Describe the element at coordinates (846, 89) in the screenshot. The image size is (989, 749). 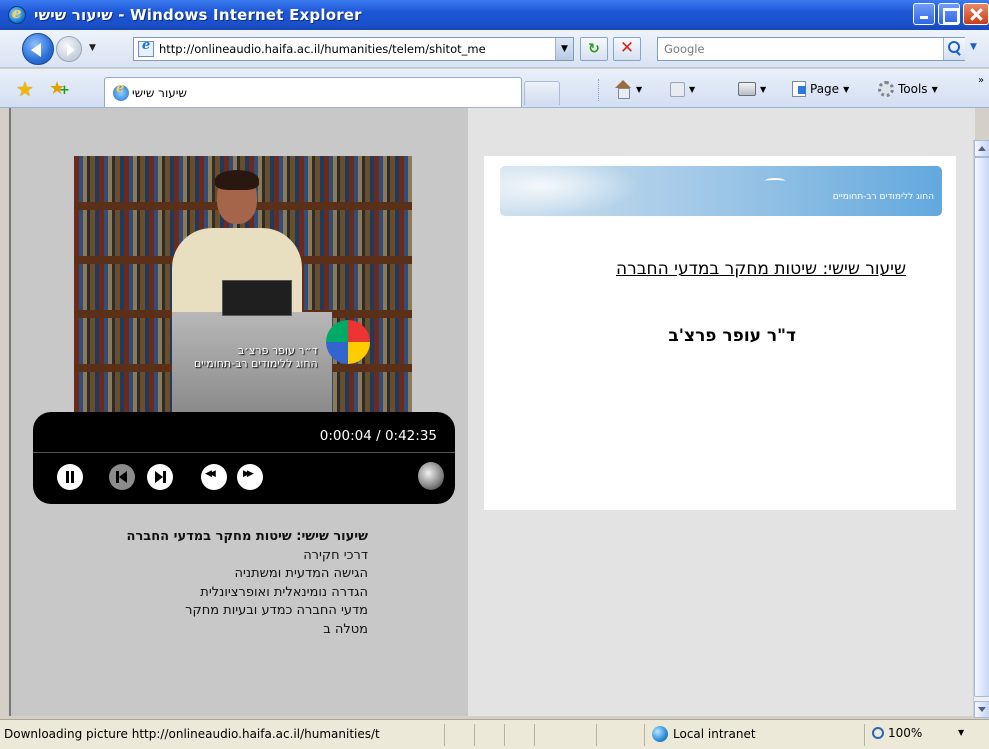
I see `page-dropdown-icon: ▼` at that location.